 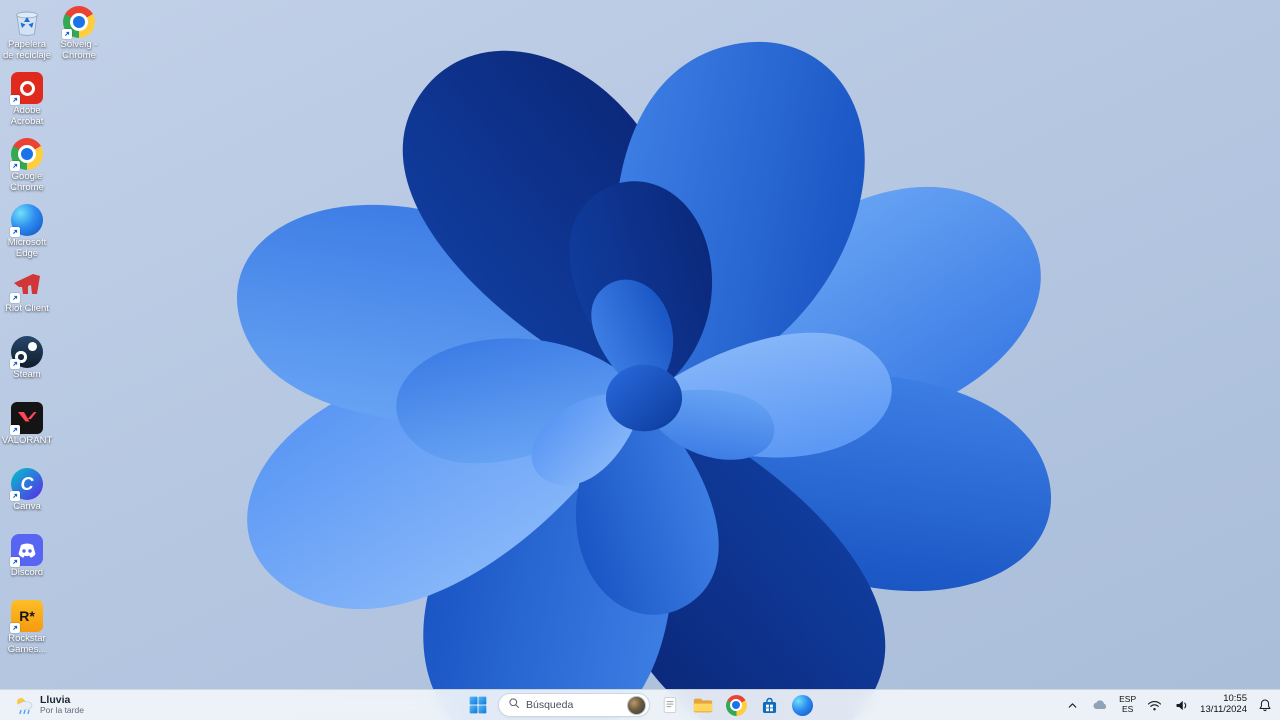 I want to click on onedrive-cloud-icon, so click(x=1100, y=704).